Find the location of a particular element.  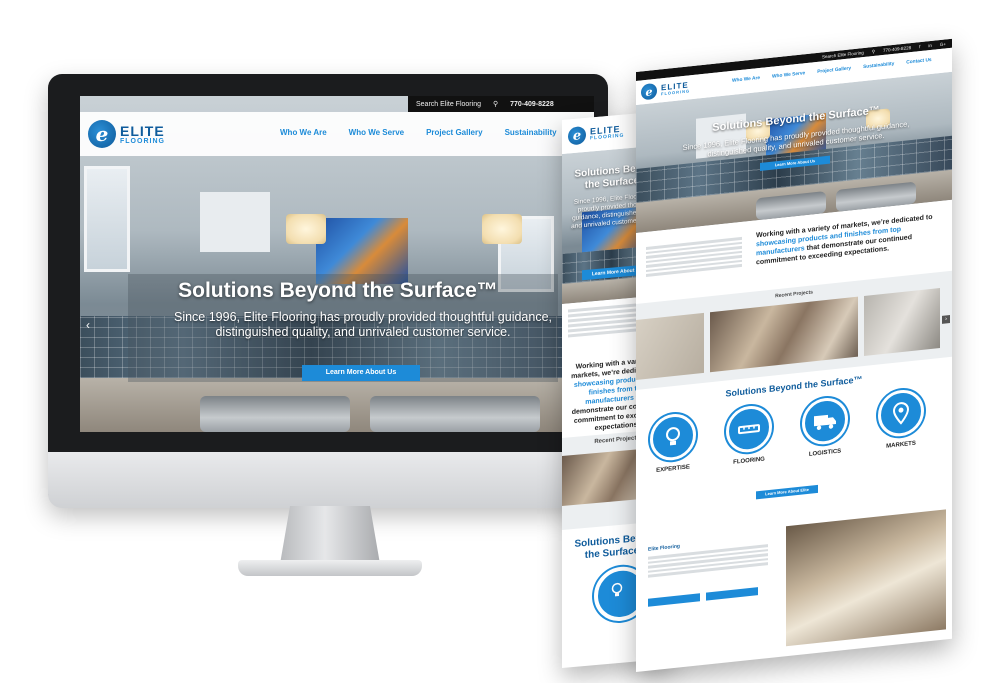

recent-project-thumb-left is located at coordinates (670, 346).